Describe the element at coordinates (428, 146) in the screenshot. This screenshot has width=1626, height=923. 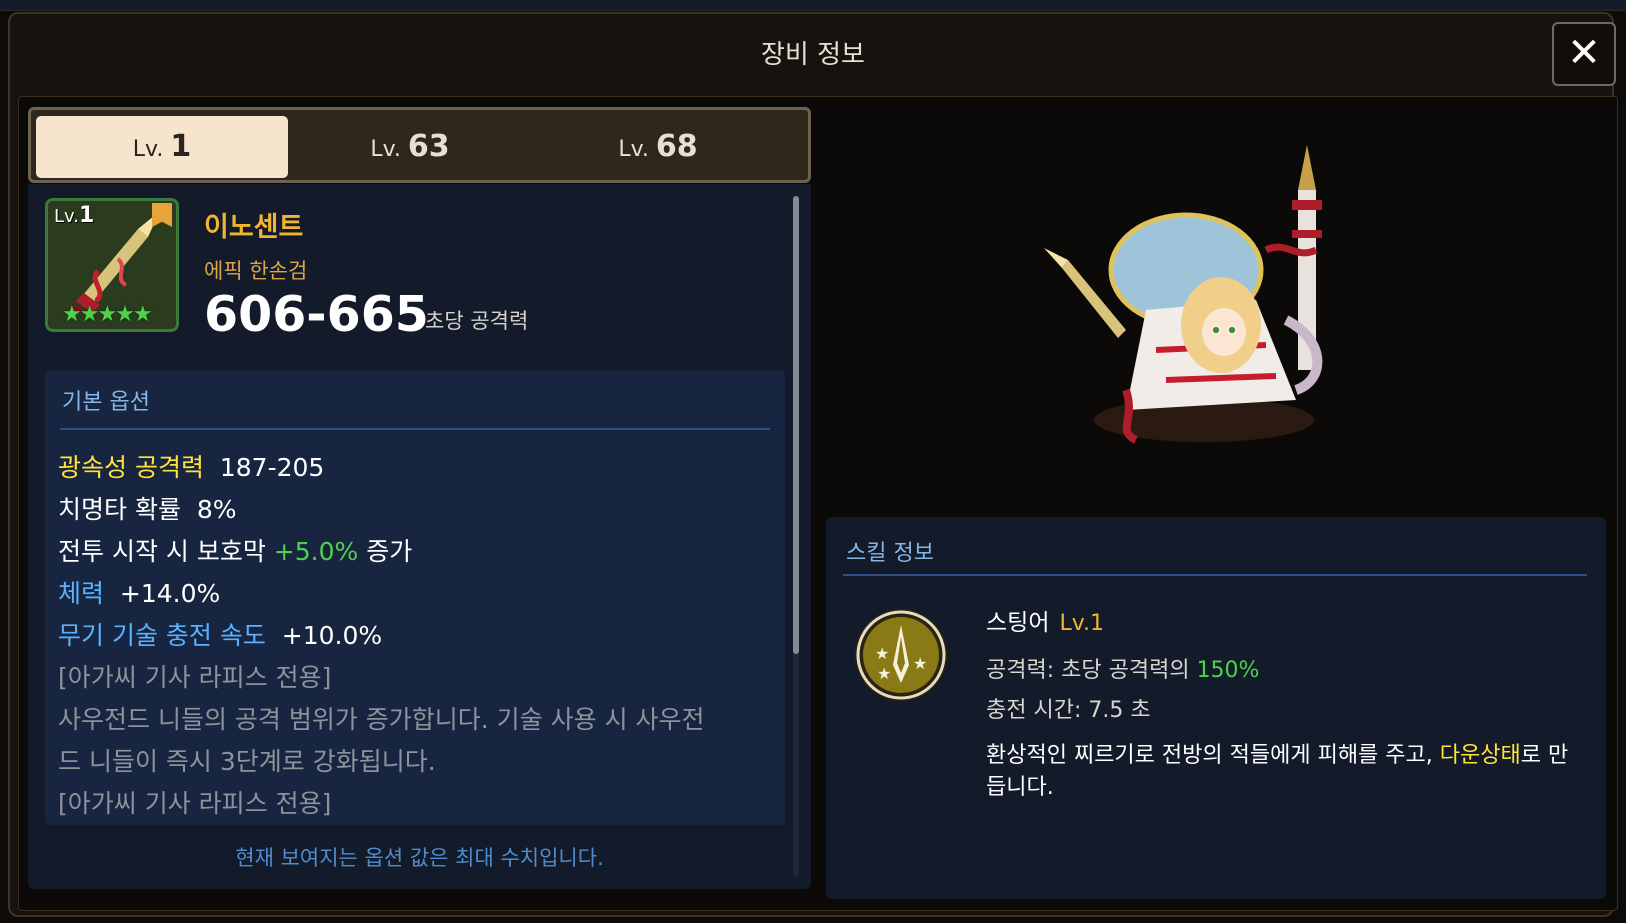
I see `tab-level-number: 63` at that location.